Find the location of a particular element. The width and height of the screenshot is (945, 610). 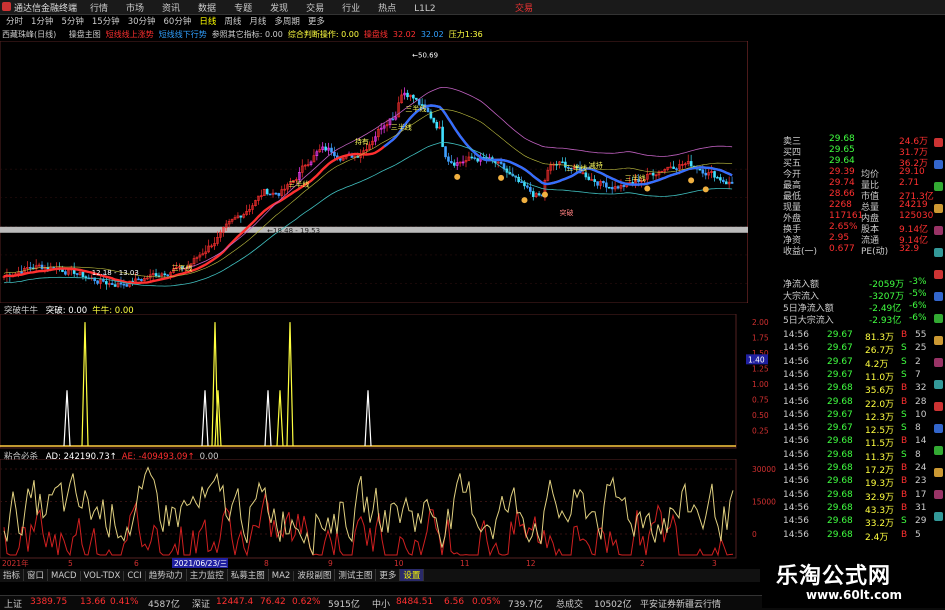

tick-volume: 35.6万 is located at coordinates (880, 391).